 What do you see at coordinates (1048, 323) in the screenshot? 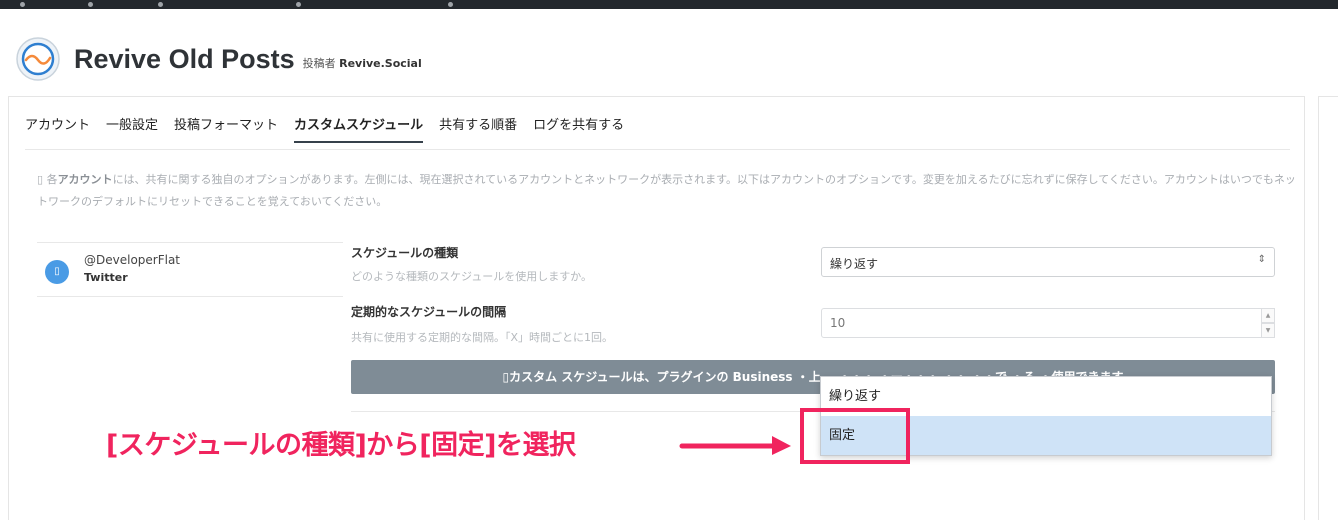
I see `interval-input: 10 ▲ ▼` at bounding box center [1048, 323].